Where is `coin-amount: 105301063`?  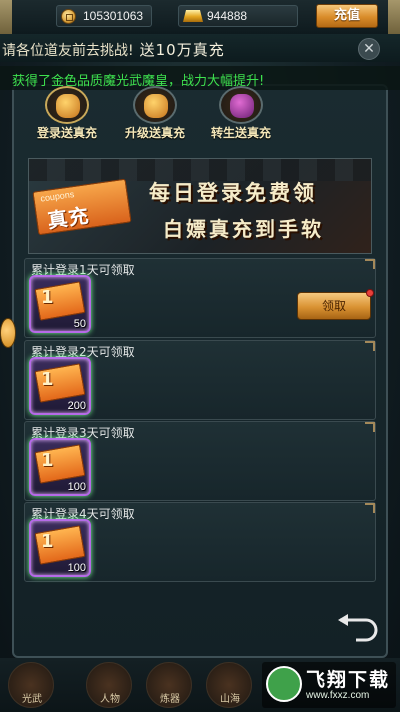
coin-amount: 105301063 is located at coordinates (113, 16).